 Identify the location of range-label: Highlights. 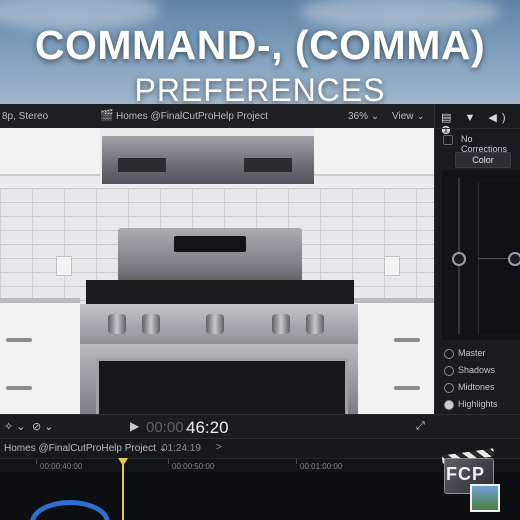
(478, 404).